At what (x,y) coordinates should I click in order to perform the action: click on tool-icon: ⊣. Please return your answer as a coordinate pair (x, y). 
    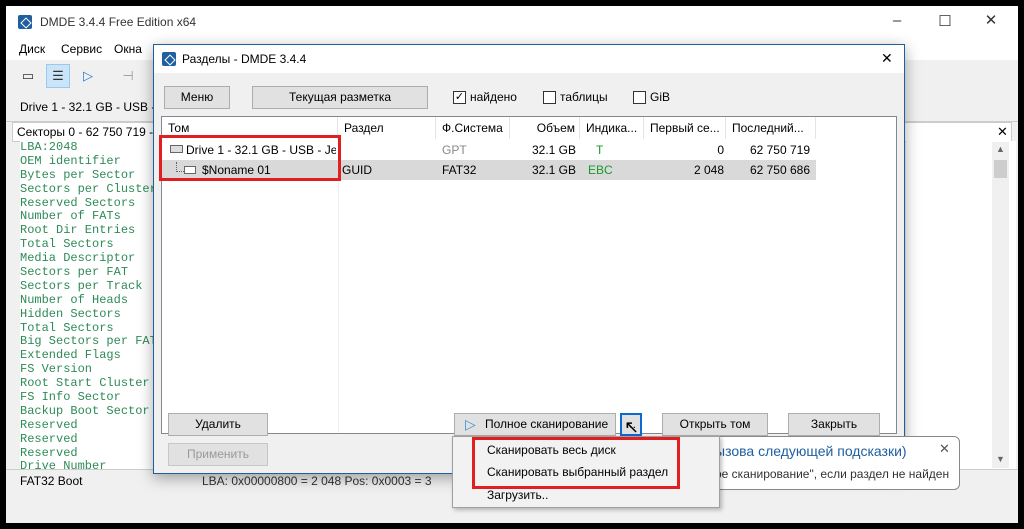
    Looking at the image, I should click on (128, 76).